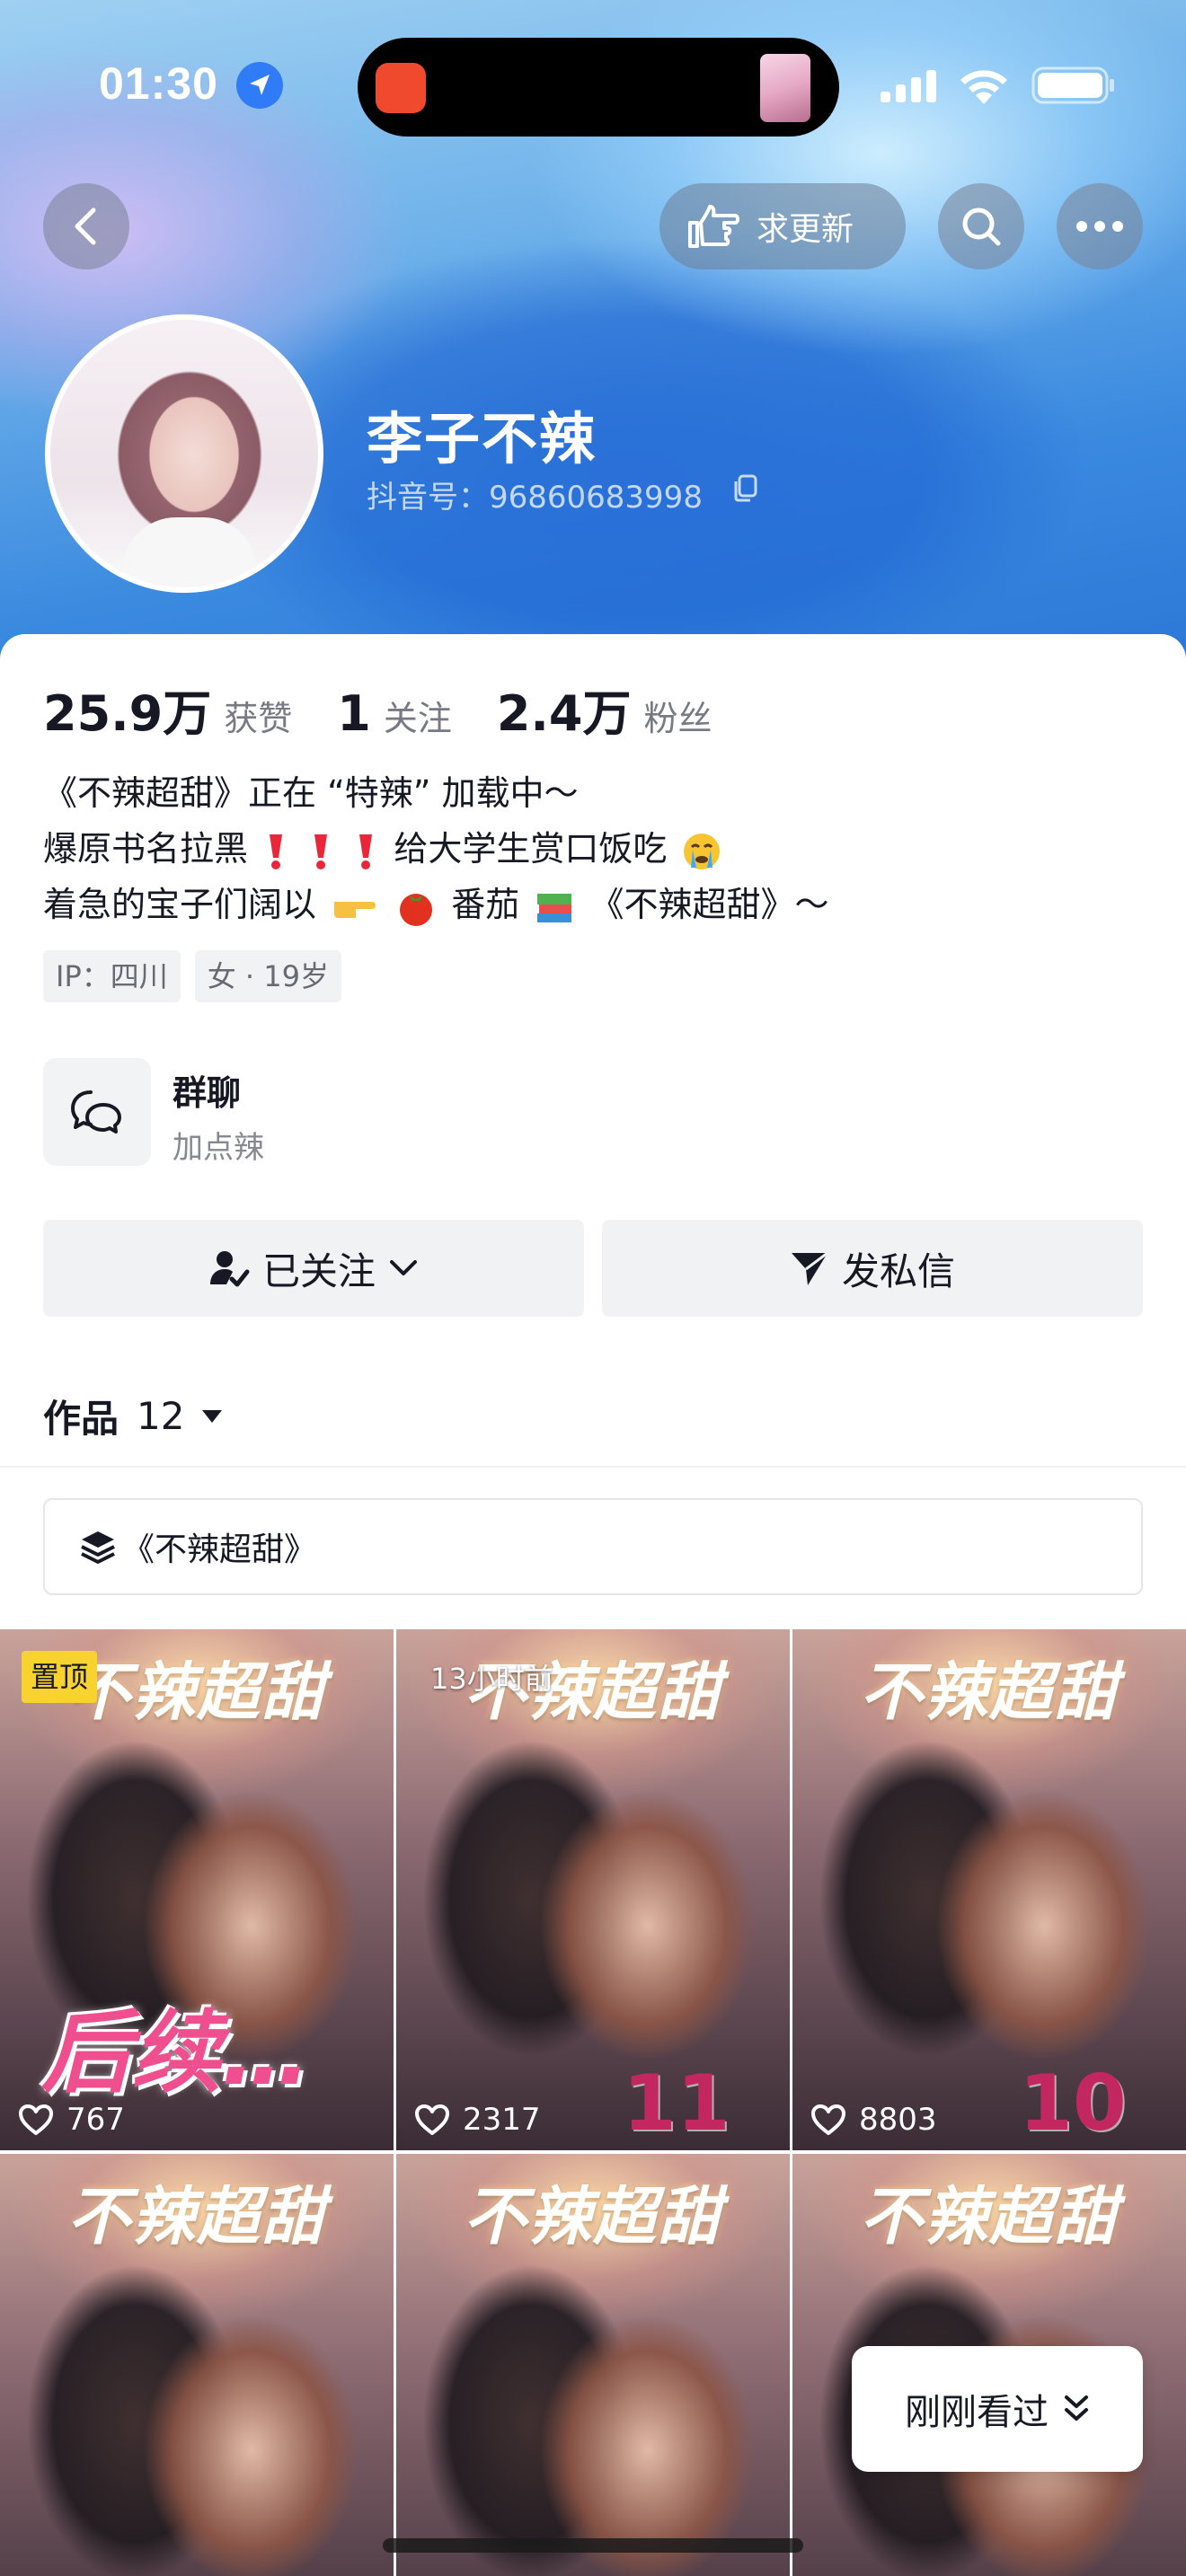  I want to click on recently-watched-button: 刚刚看过, so click(997, 2409).